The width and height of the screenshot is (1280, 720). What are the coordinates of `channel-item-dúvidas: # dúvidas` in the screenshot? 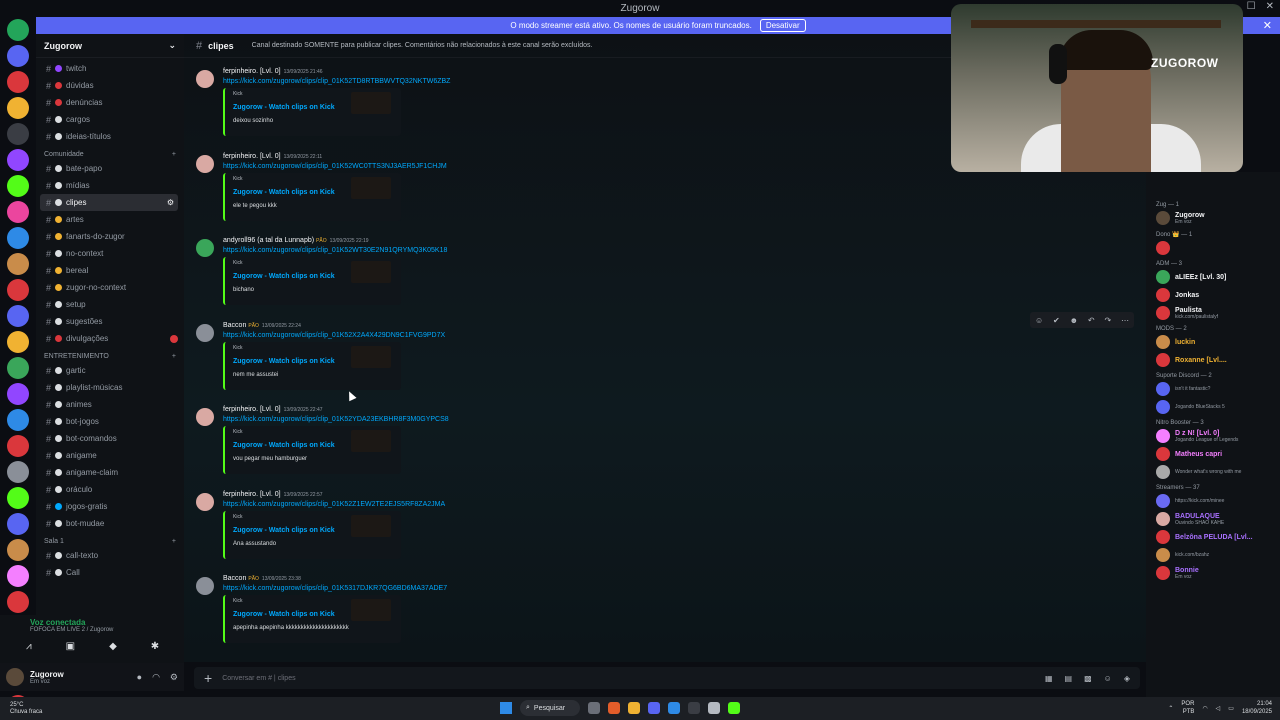 It's located at (110, 85).